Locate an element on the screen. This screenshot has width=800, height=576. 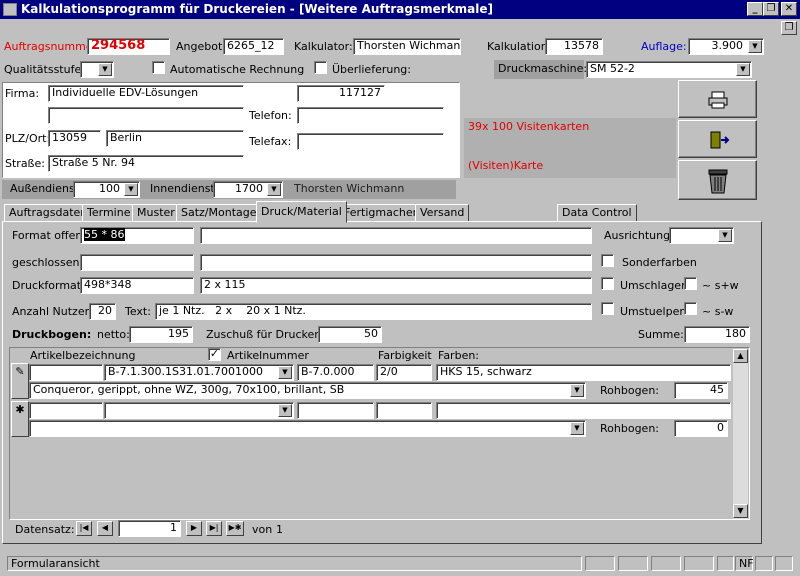
sw-plus-checkbox is located at coordinates (690, 283).